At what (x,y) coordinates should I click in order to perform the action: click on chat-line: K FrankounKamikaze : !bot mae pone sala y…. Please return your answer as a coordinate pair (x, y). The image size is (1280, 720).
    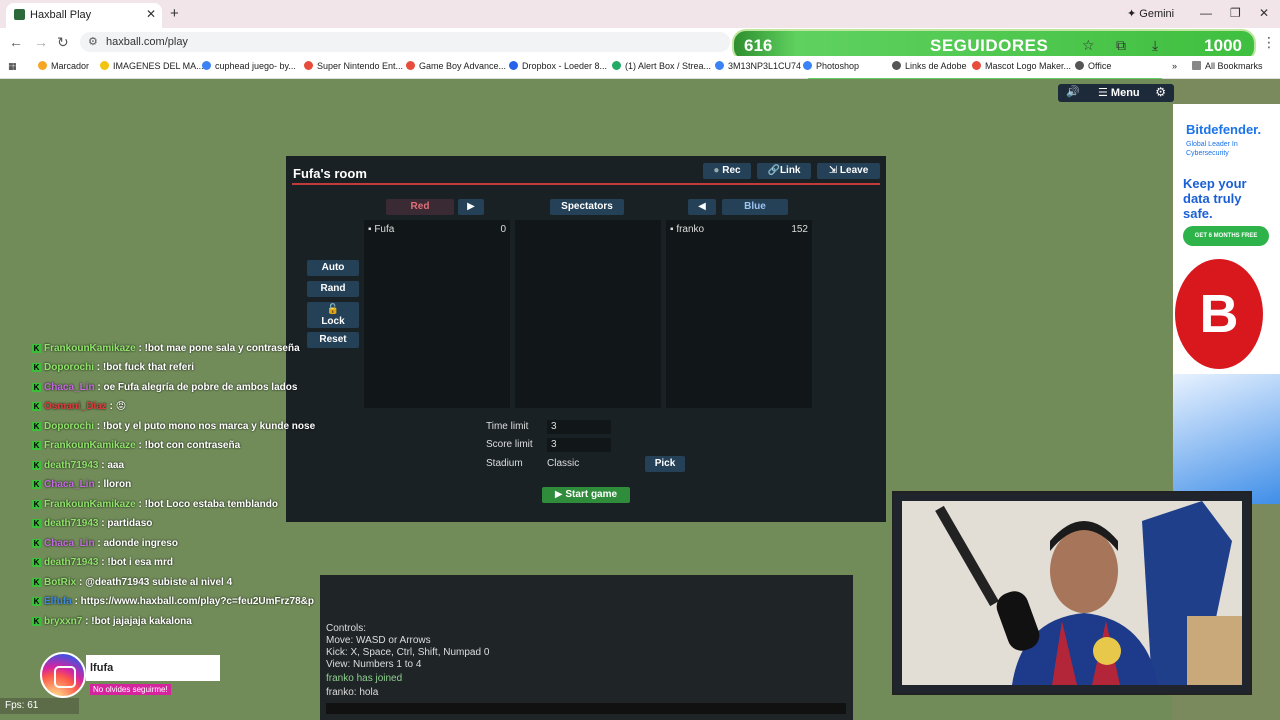
    Looking at the image, I should click on (166, 348).